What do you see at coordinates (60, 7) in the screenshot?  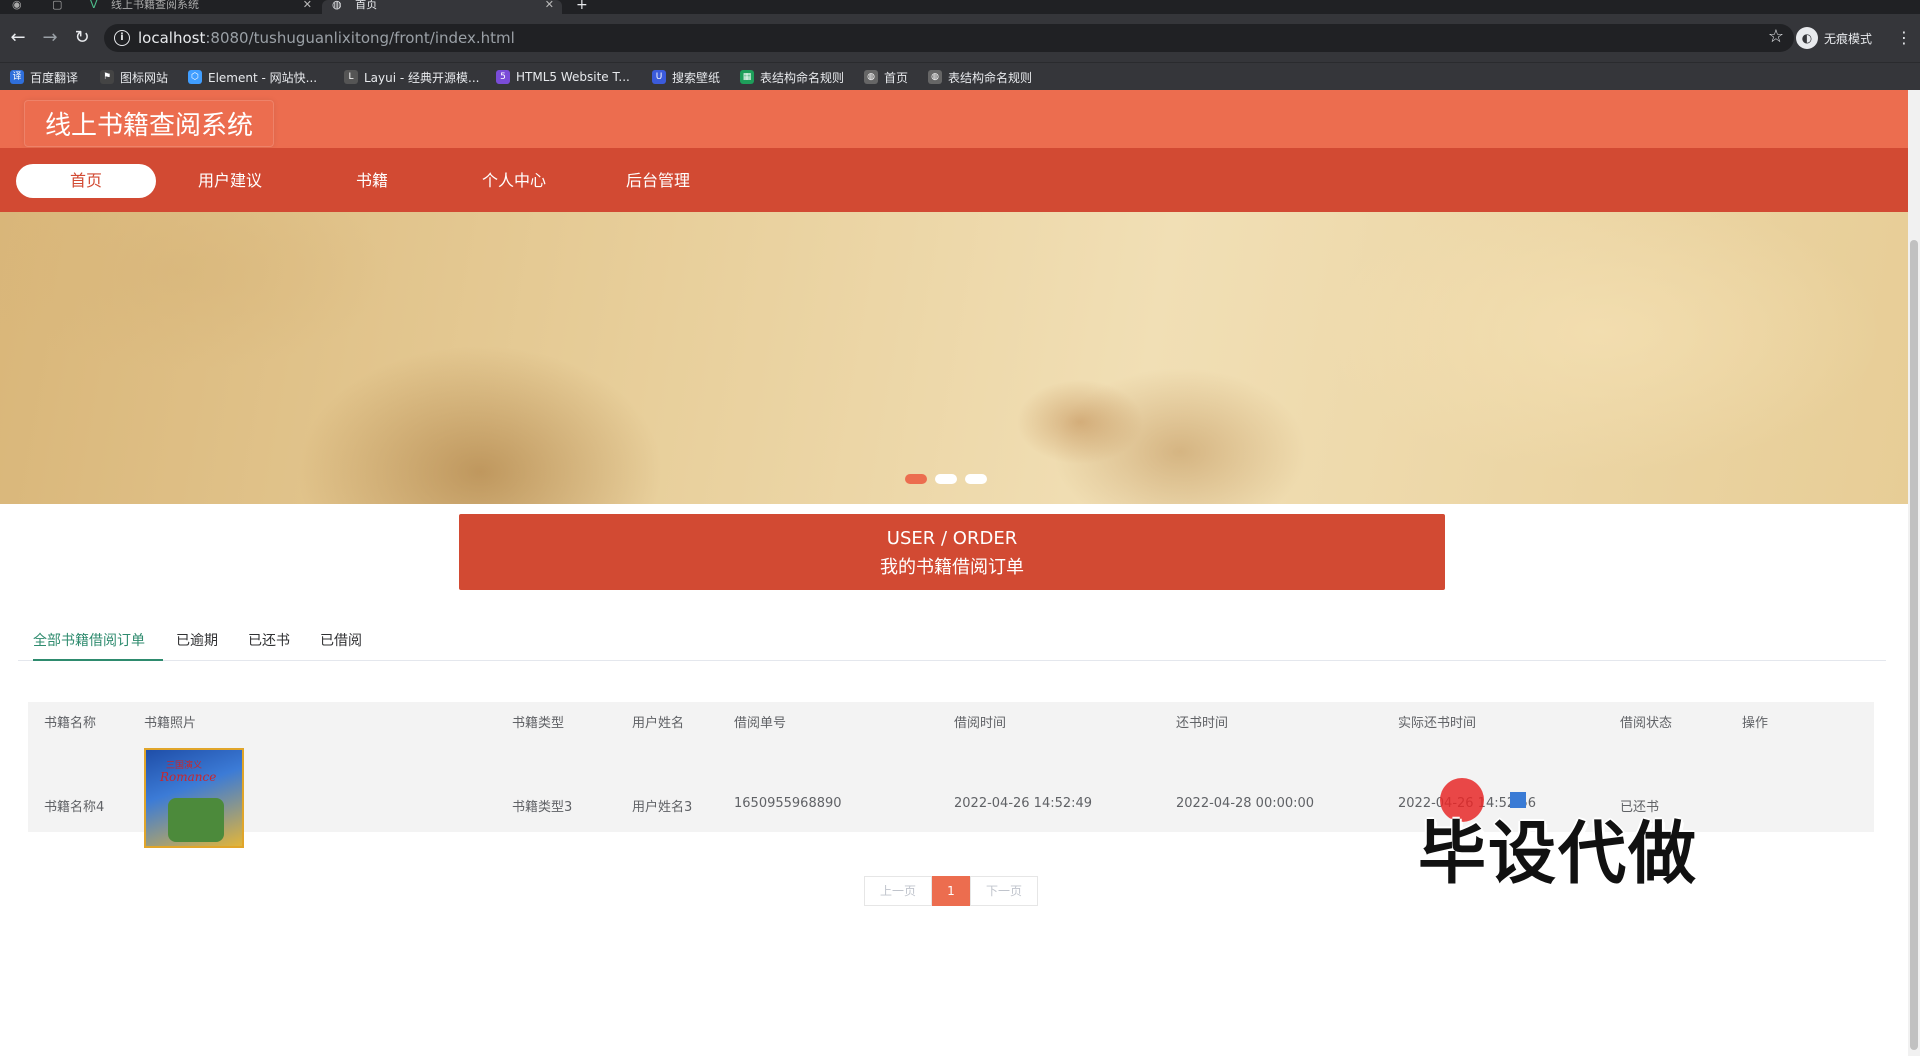 I see `window-icon: ▢` at bounding box center [60, 7].